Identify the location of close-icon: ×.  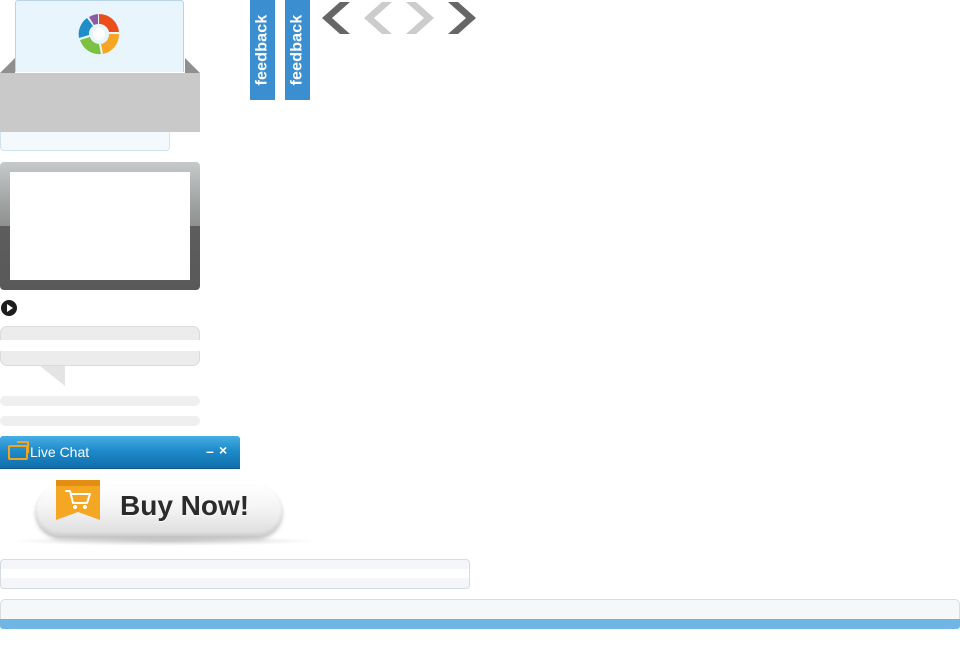
(223, 450).